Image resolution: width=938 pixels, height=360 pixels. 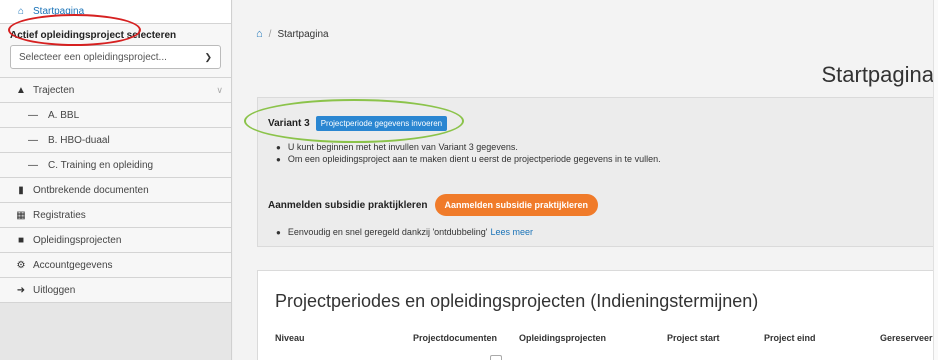 I want to click on sidebar-item-registraties: ▦ Registraties, so click(x=115, y=215).